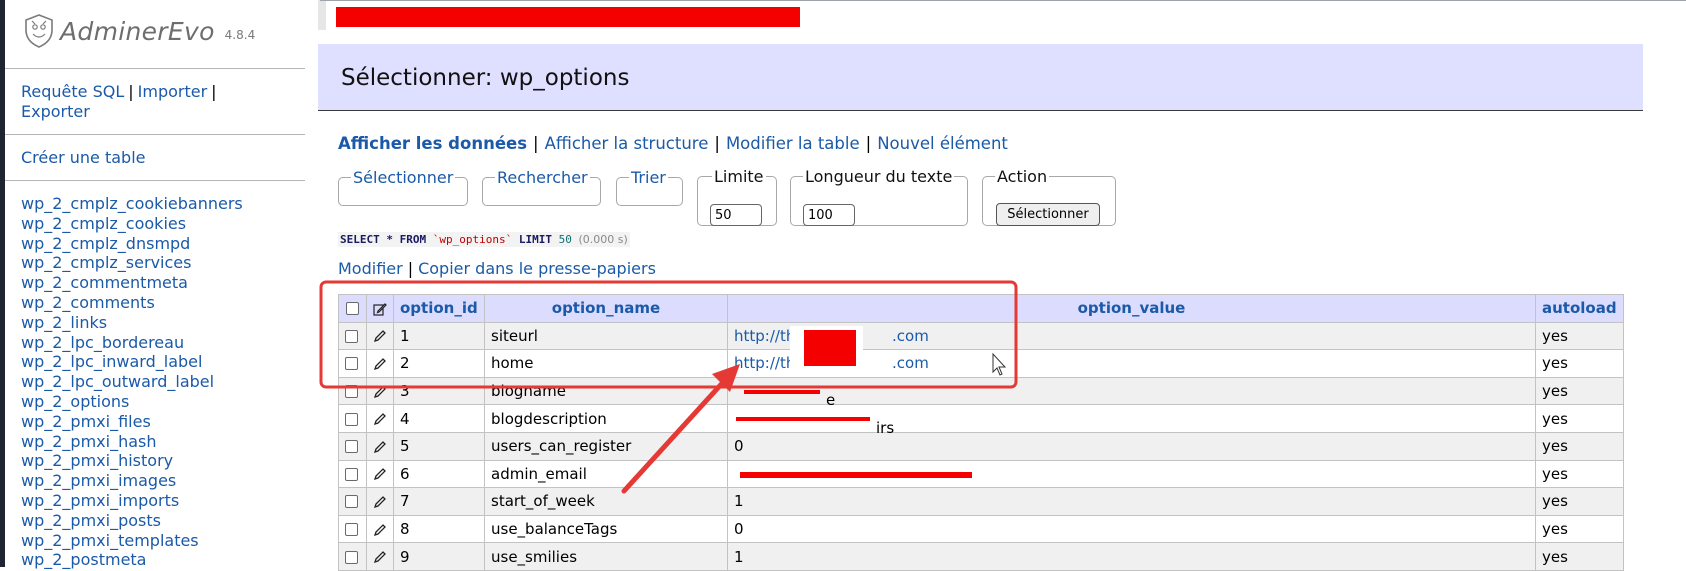 The width and height of the screenshot is (1686, 571). I want to click on select-fieldset: Sélectionner, so click(403, 187).